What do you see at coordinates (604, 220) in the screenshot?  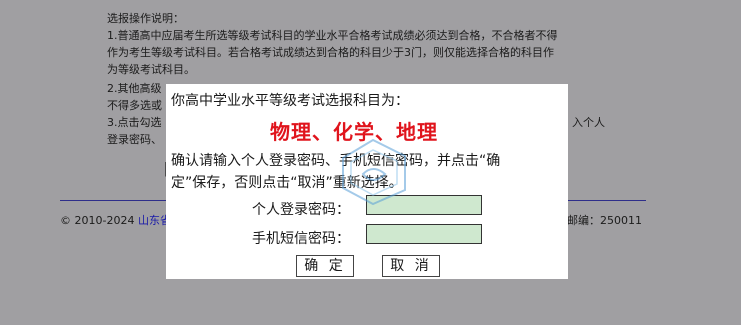 I see `footer-postcode: 邮编：250011` at bounding box center [604, 220].